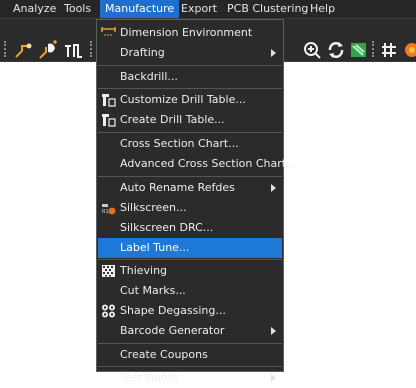  I want to click on refresh-icon, so click(336, 50).